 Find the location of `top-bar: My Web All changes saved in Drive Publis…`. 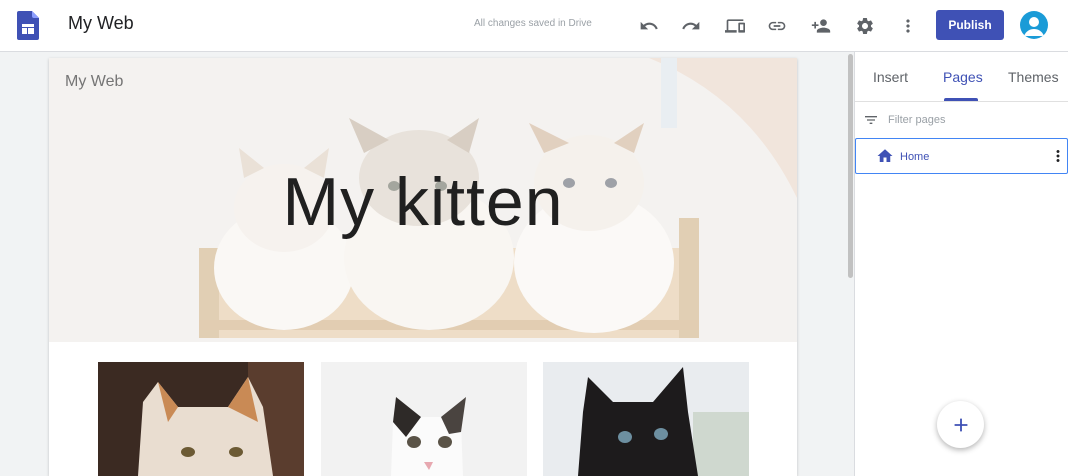

top-bar: My Web All changes saved in Drive Publis… is located at coordinates (534, 26).